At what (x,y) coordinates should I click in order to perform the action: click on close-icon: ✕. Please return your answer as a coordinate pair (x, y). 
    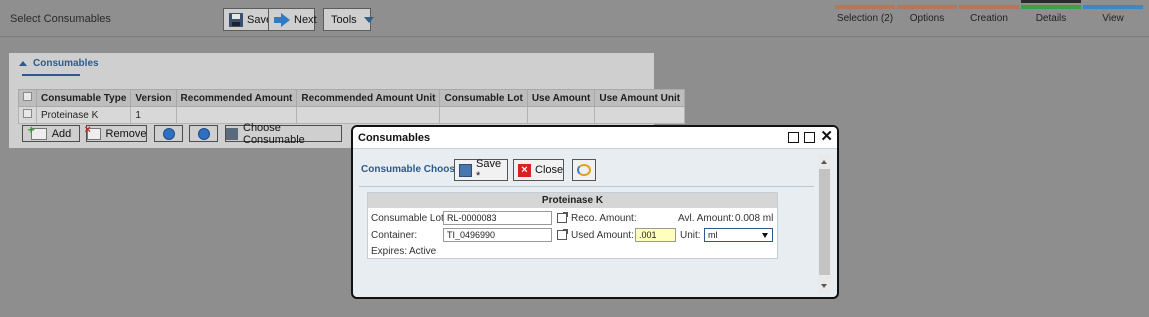
    Looking at the image, I should click on (826, 136).